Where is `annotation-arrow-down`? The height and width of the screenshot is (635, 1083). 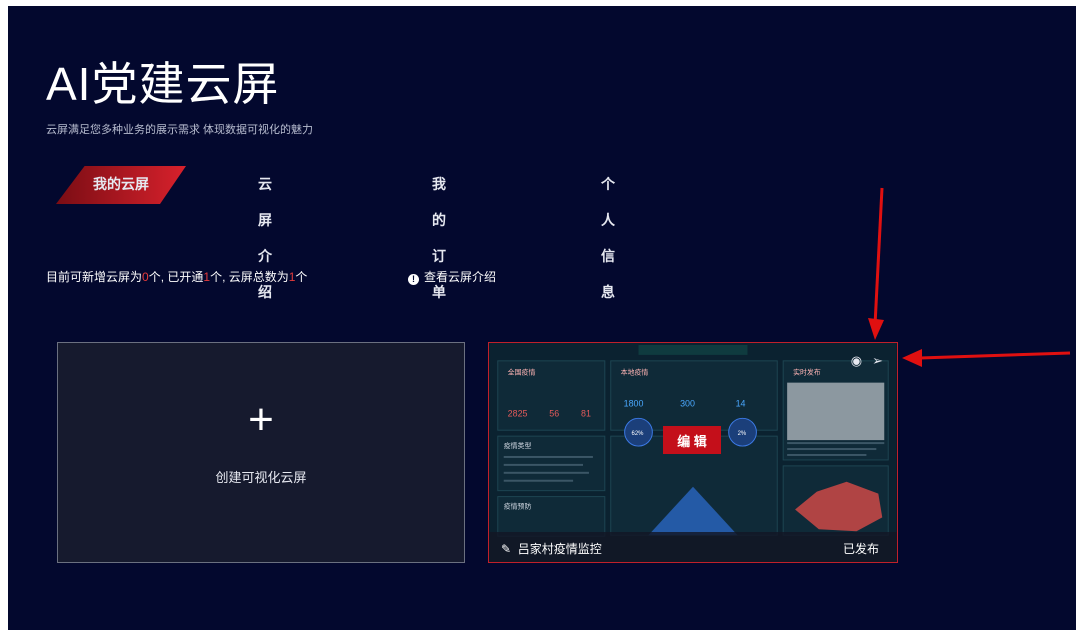 annotation-arrow-down is located at coordinates (878, 256).